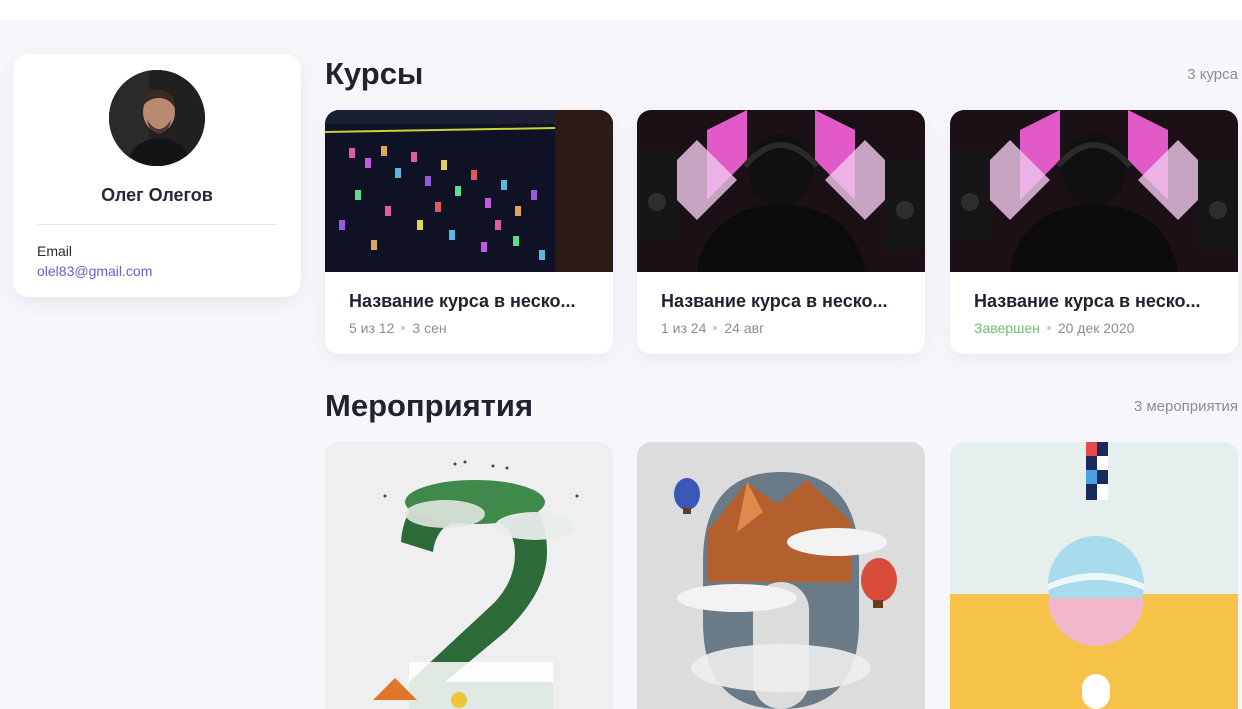 Image resolution: width=1242 pixels, height=709 pixels. What do you see at coordinates (157, 195) in the screenshot?
I see `profile-name: Олег Олегов` at bounding box center [157, 195].